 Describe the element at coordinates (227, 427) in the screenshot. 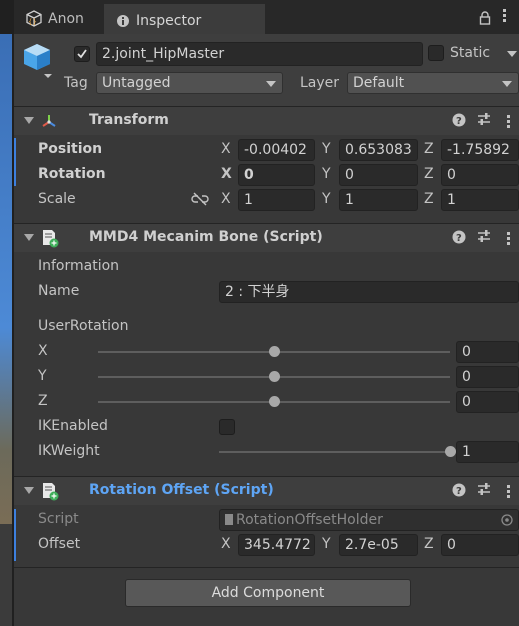

I see `ik-enabled-checkbox` at that location.